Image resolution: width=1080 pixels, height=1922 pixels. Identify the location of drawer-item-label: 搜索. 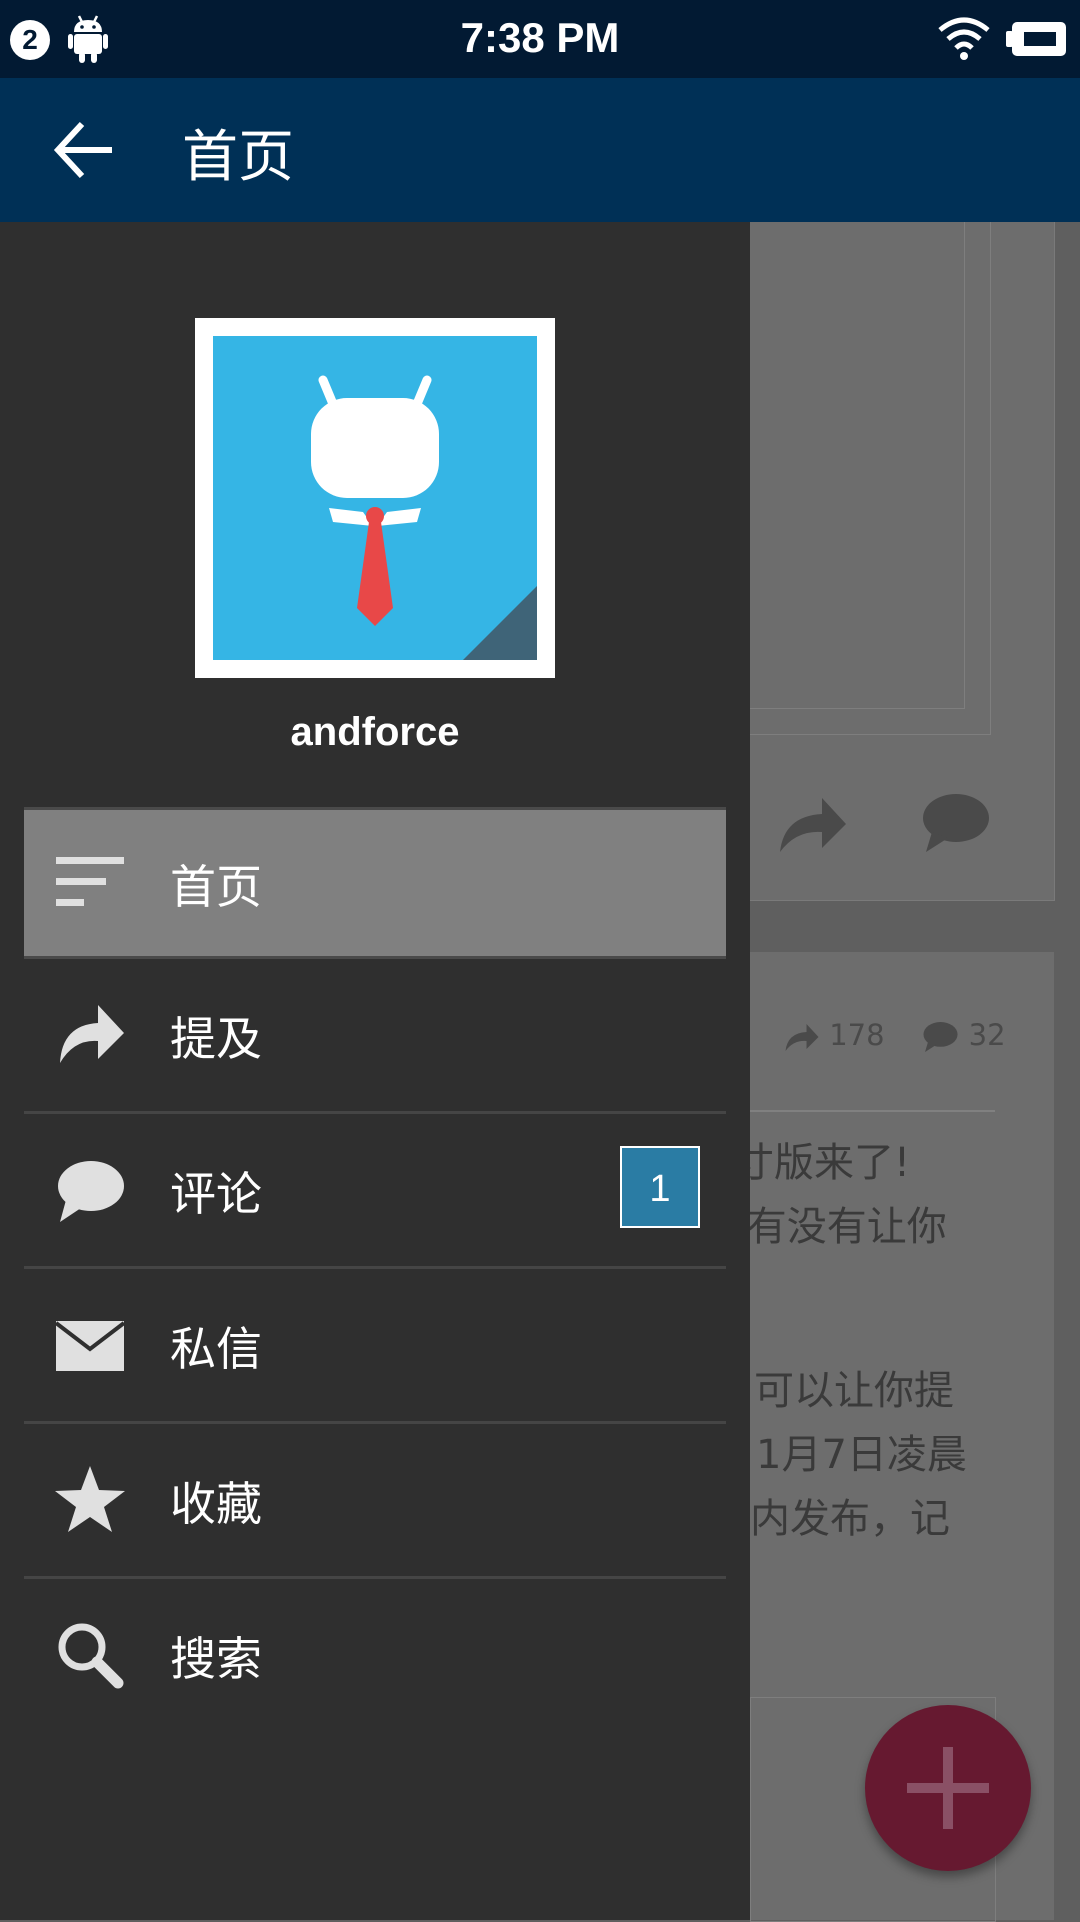
(216, 1659).